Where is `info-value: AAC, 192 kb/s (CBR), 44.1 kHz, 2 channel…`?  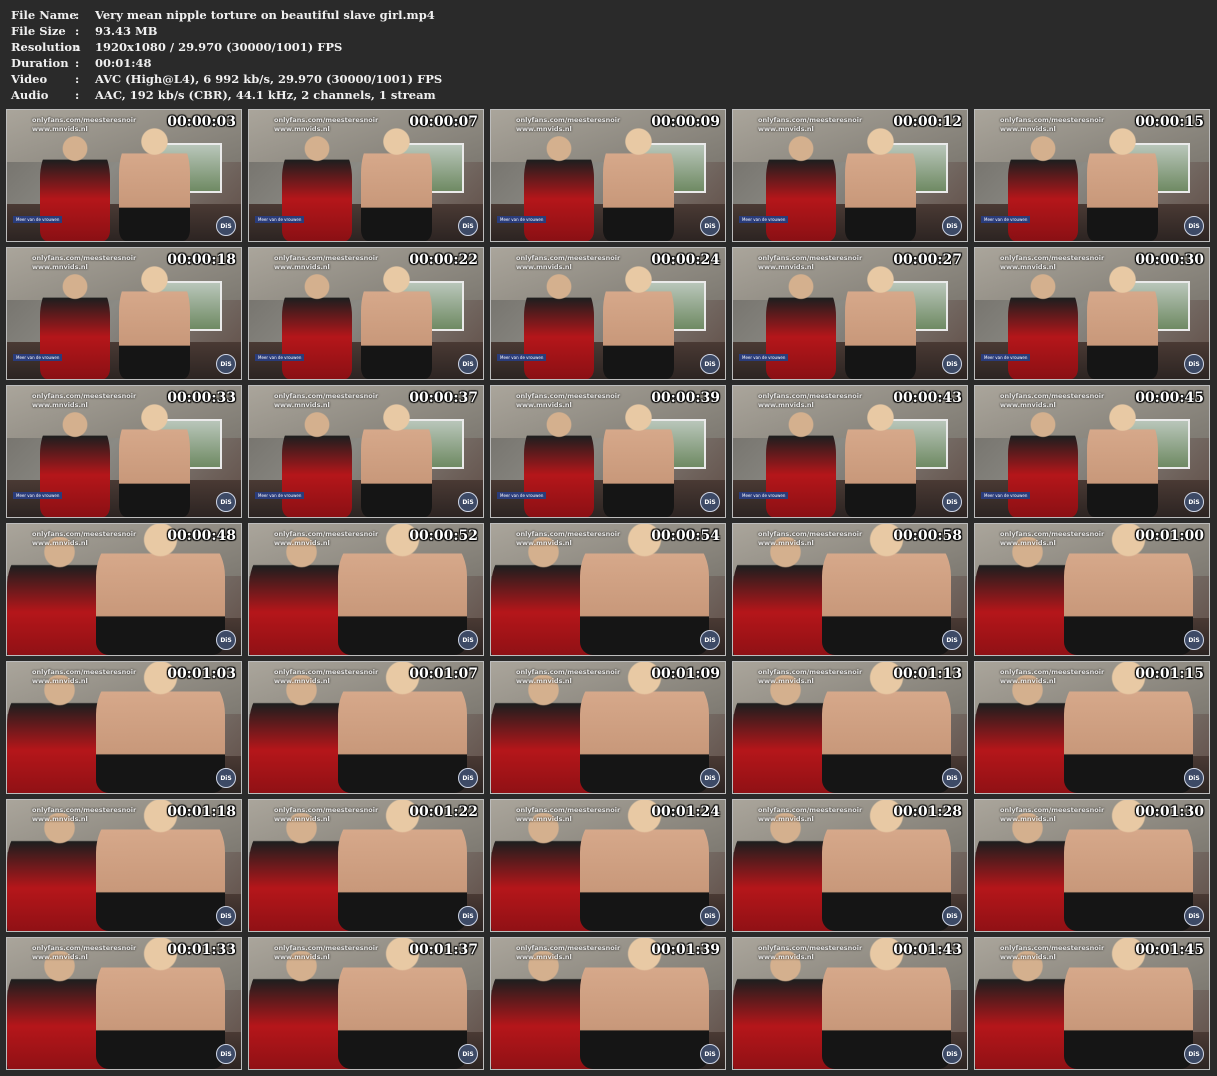
info-value: AAC, 192 kb/s (CBR), 44.1 kHz, 2 channel… is located at coordinates (265, 95).